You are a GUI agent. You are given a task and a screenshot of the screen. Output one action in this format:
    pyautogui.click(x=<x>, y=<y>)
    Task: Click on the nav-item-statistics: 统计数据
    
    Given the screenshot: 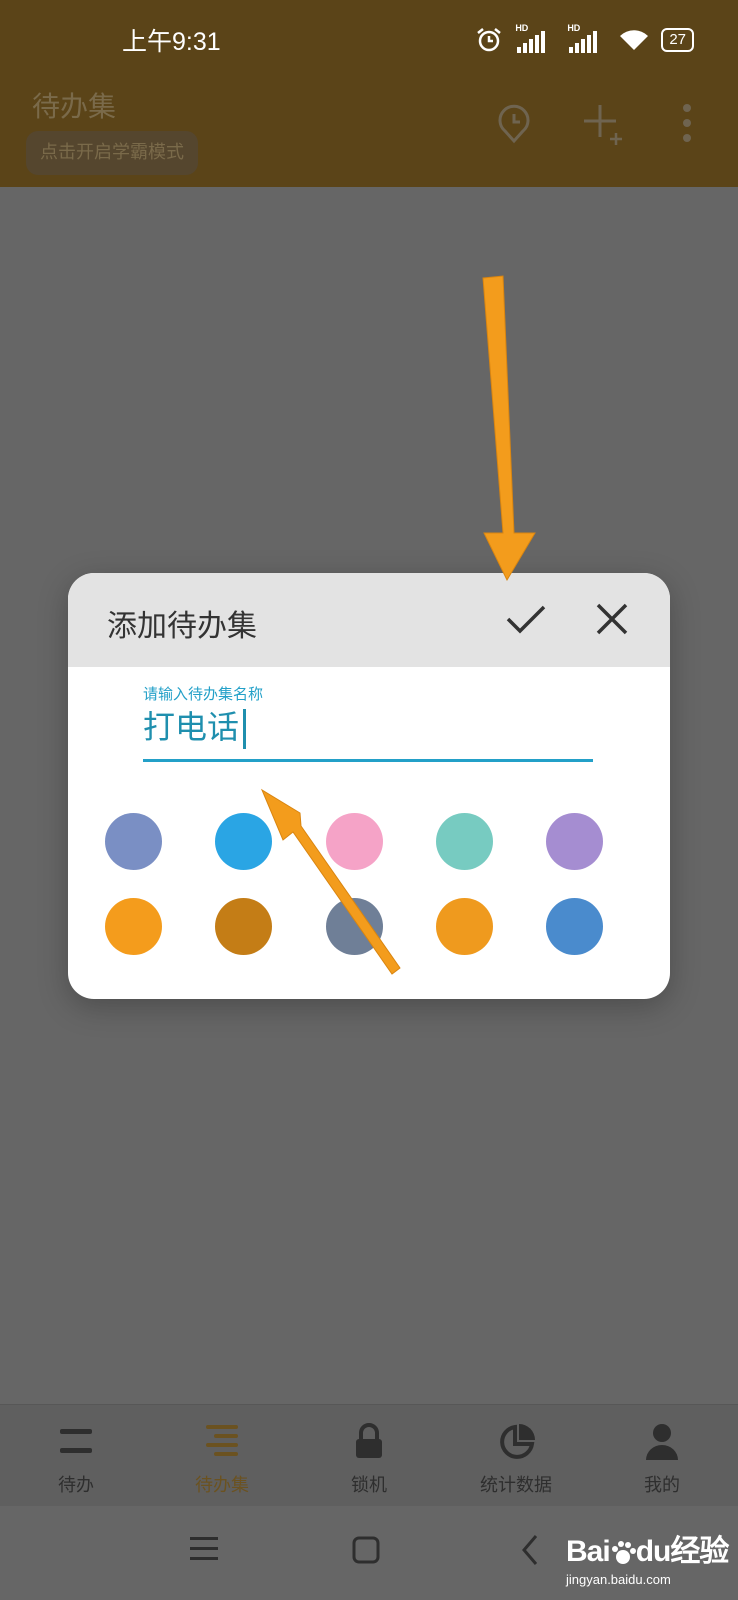 What is the action you would take?
    pyautogui.click(x=516, y=1456)
    